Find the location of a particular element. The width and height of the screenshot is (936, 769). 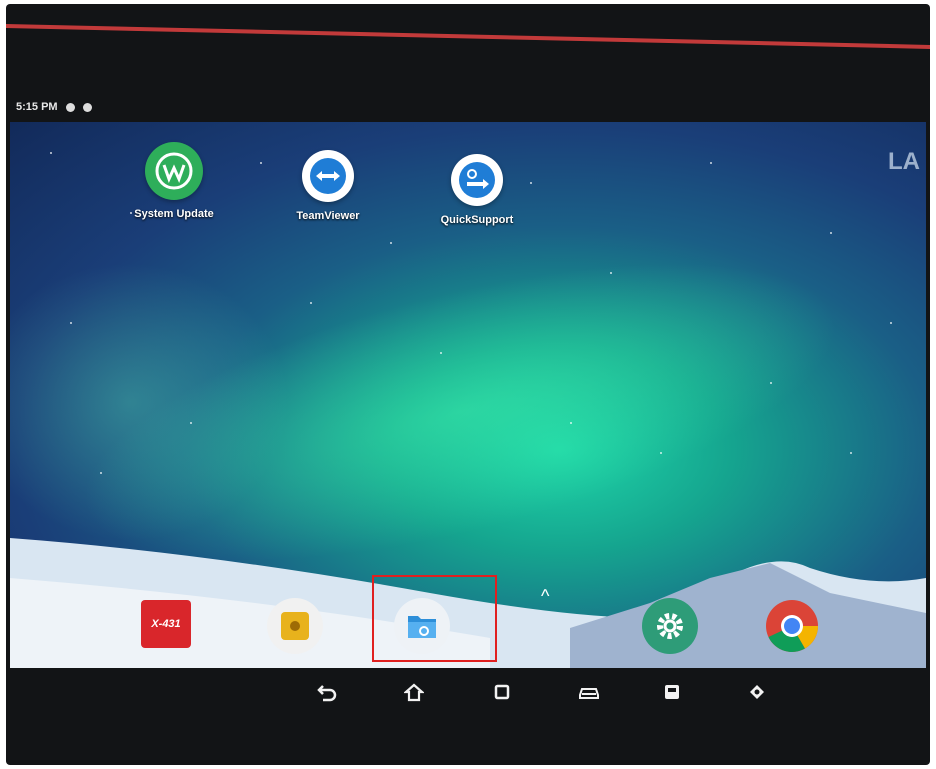

app-quicksupport: QuickSupport is located at coordinates (477, 190).